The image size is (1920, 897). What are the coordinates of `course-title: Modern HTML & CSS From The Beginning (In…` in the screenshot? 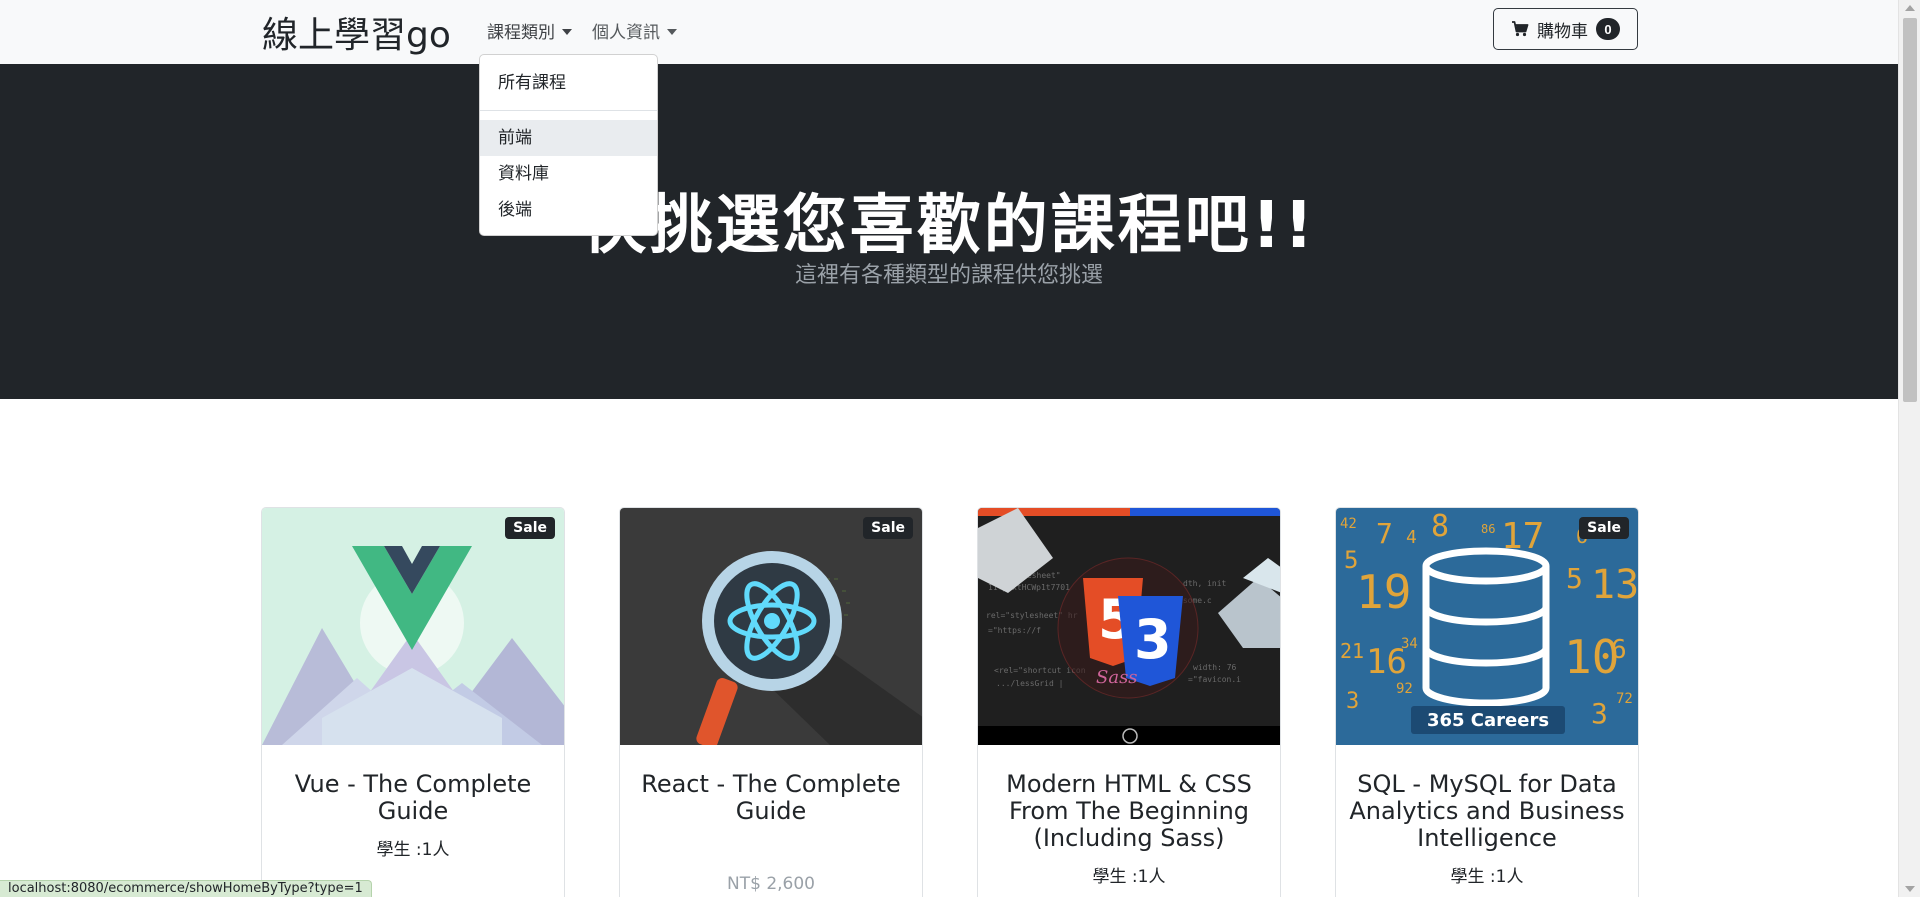 It's located at (1129, 798).